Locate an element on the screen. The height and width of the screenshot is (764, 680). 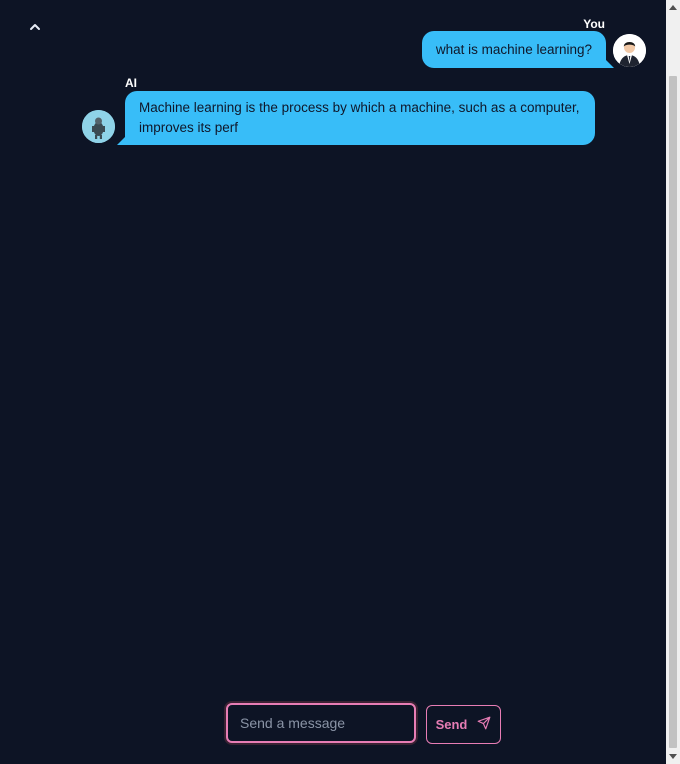
scroll-down-arrow-icon is located at coordinates (673, 757).